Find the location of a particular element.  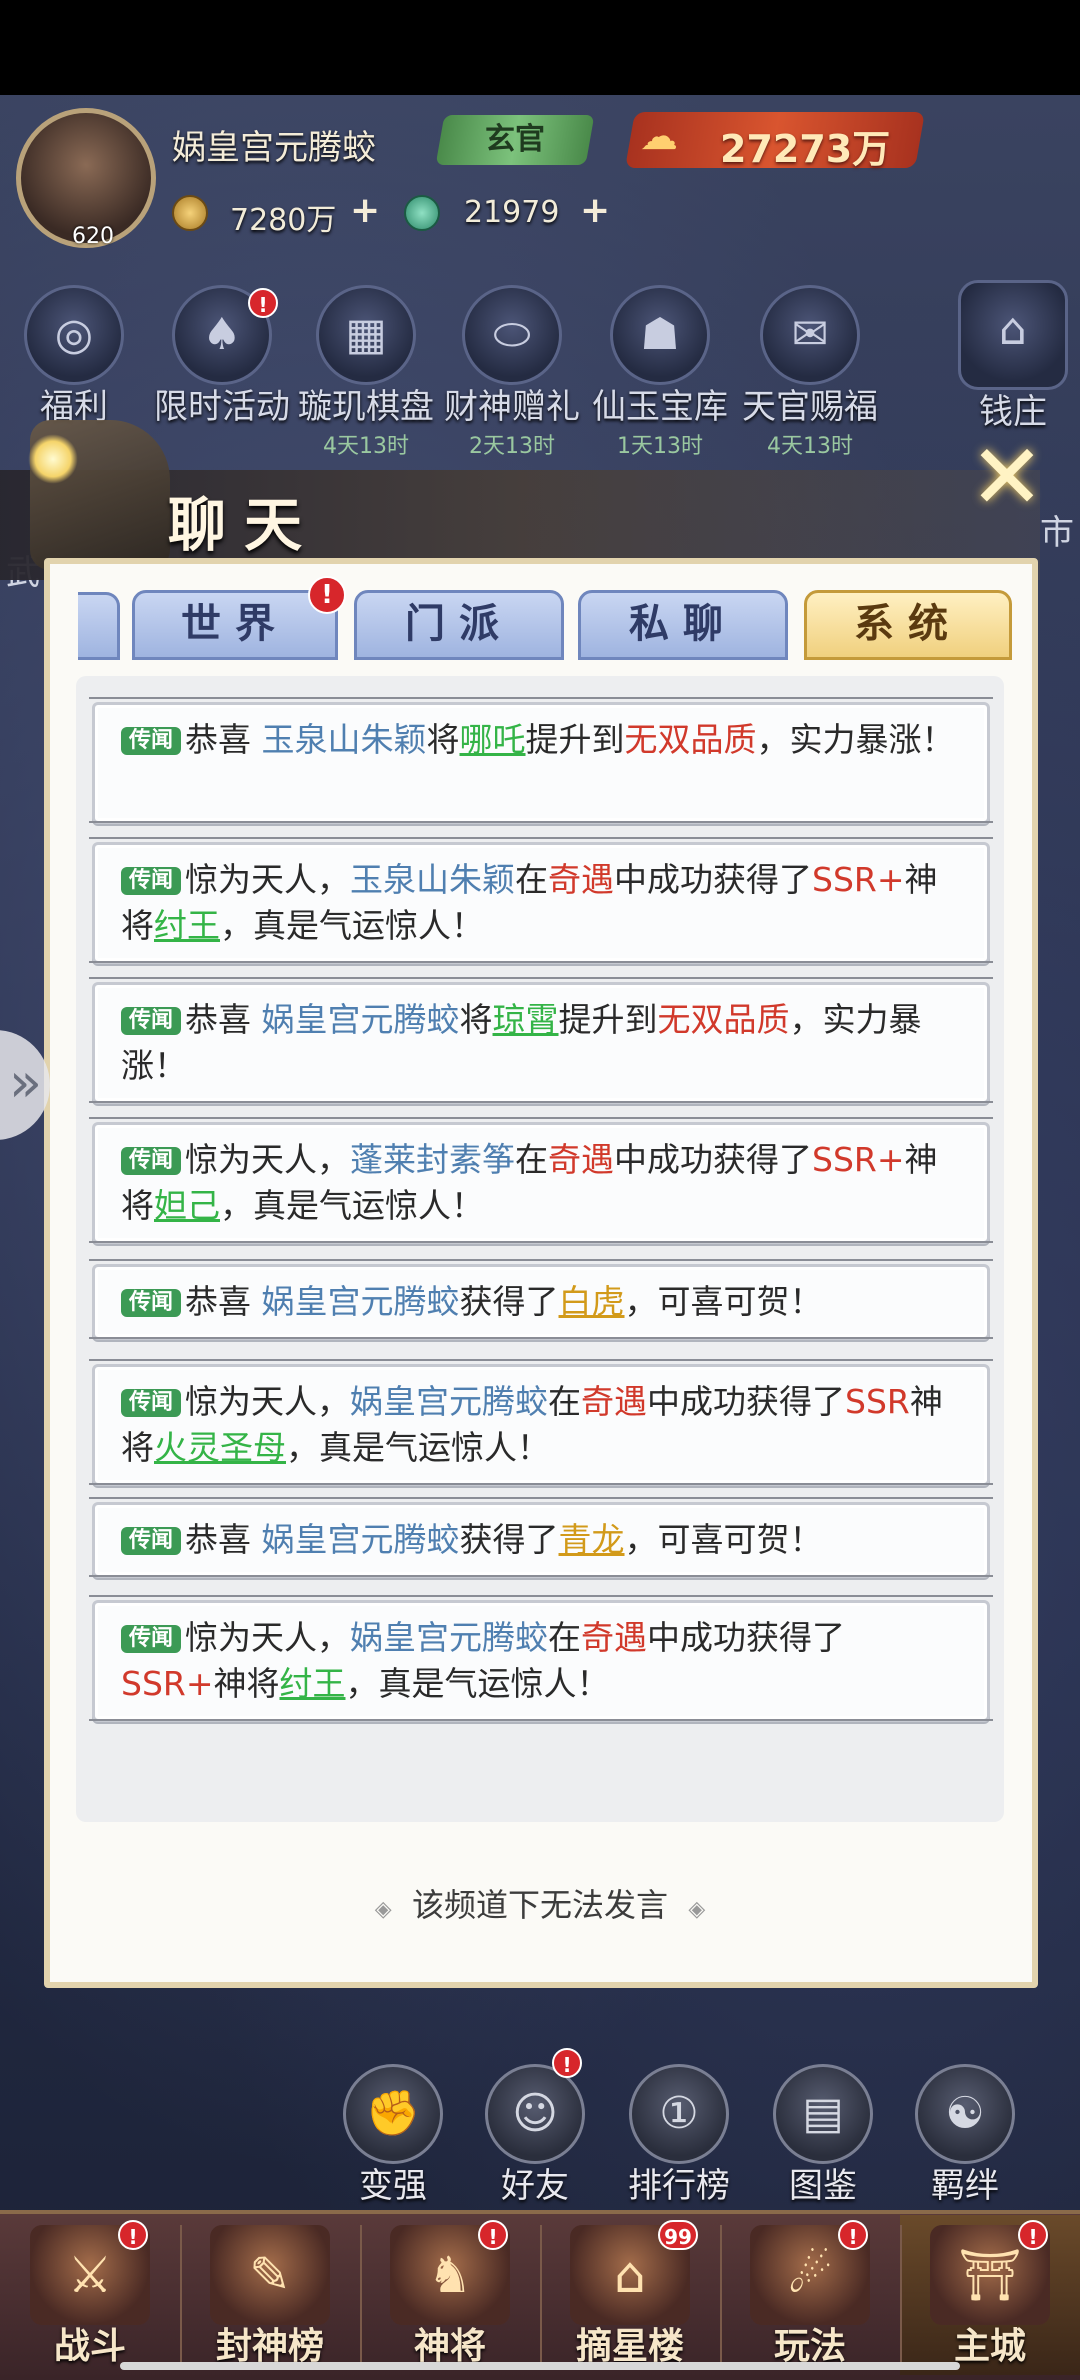

item-link: 白虎 is located at coordinates (592, 1301).